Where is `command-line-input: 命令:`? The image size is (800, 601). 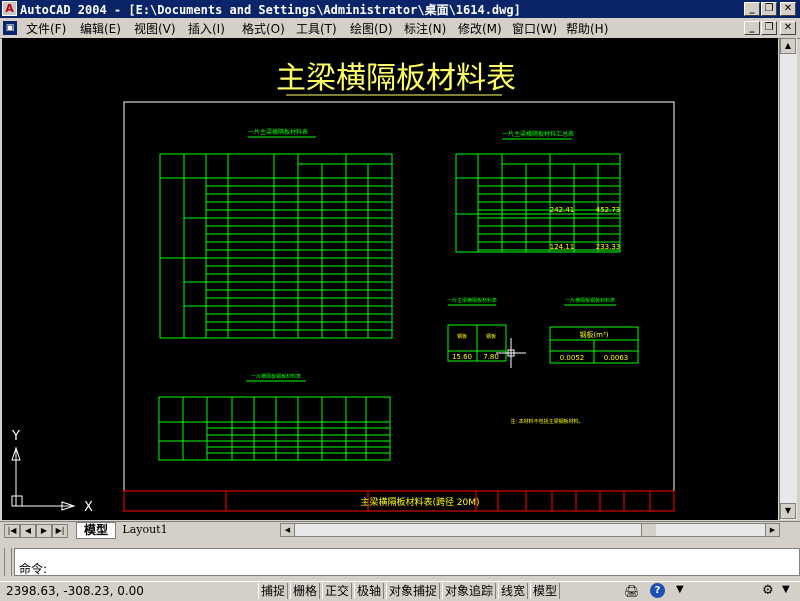 command-line-input: 命令: is located at coordinates (407, 562).